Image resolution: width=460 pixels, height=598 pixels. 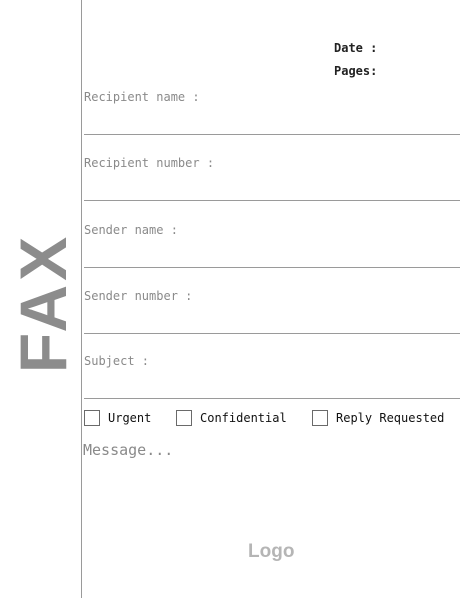 I want to click on urgent-checkbox, so click(x=92, y=418).